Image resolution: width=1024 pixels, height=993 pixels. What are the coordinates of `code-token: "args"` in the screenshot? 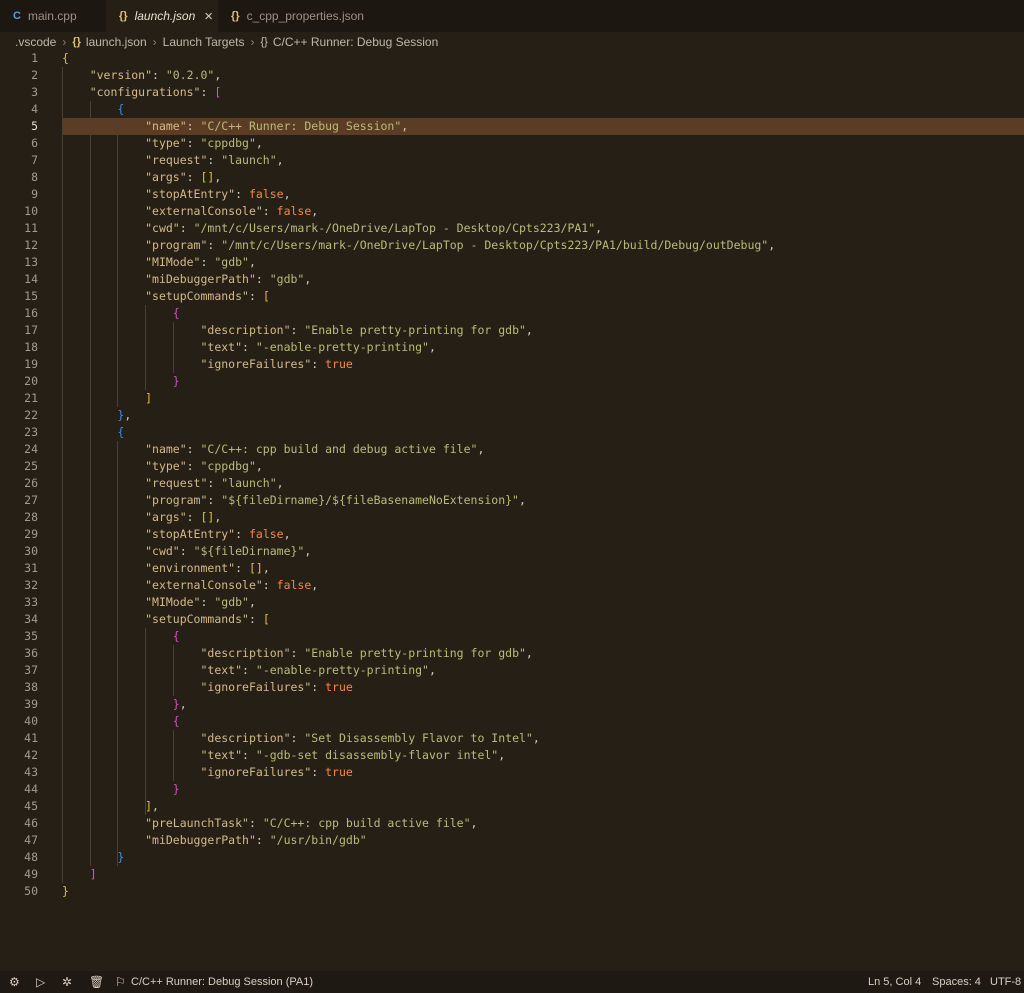 It's located at (166, 517).